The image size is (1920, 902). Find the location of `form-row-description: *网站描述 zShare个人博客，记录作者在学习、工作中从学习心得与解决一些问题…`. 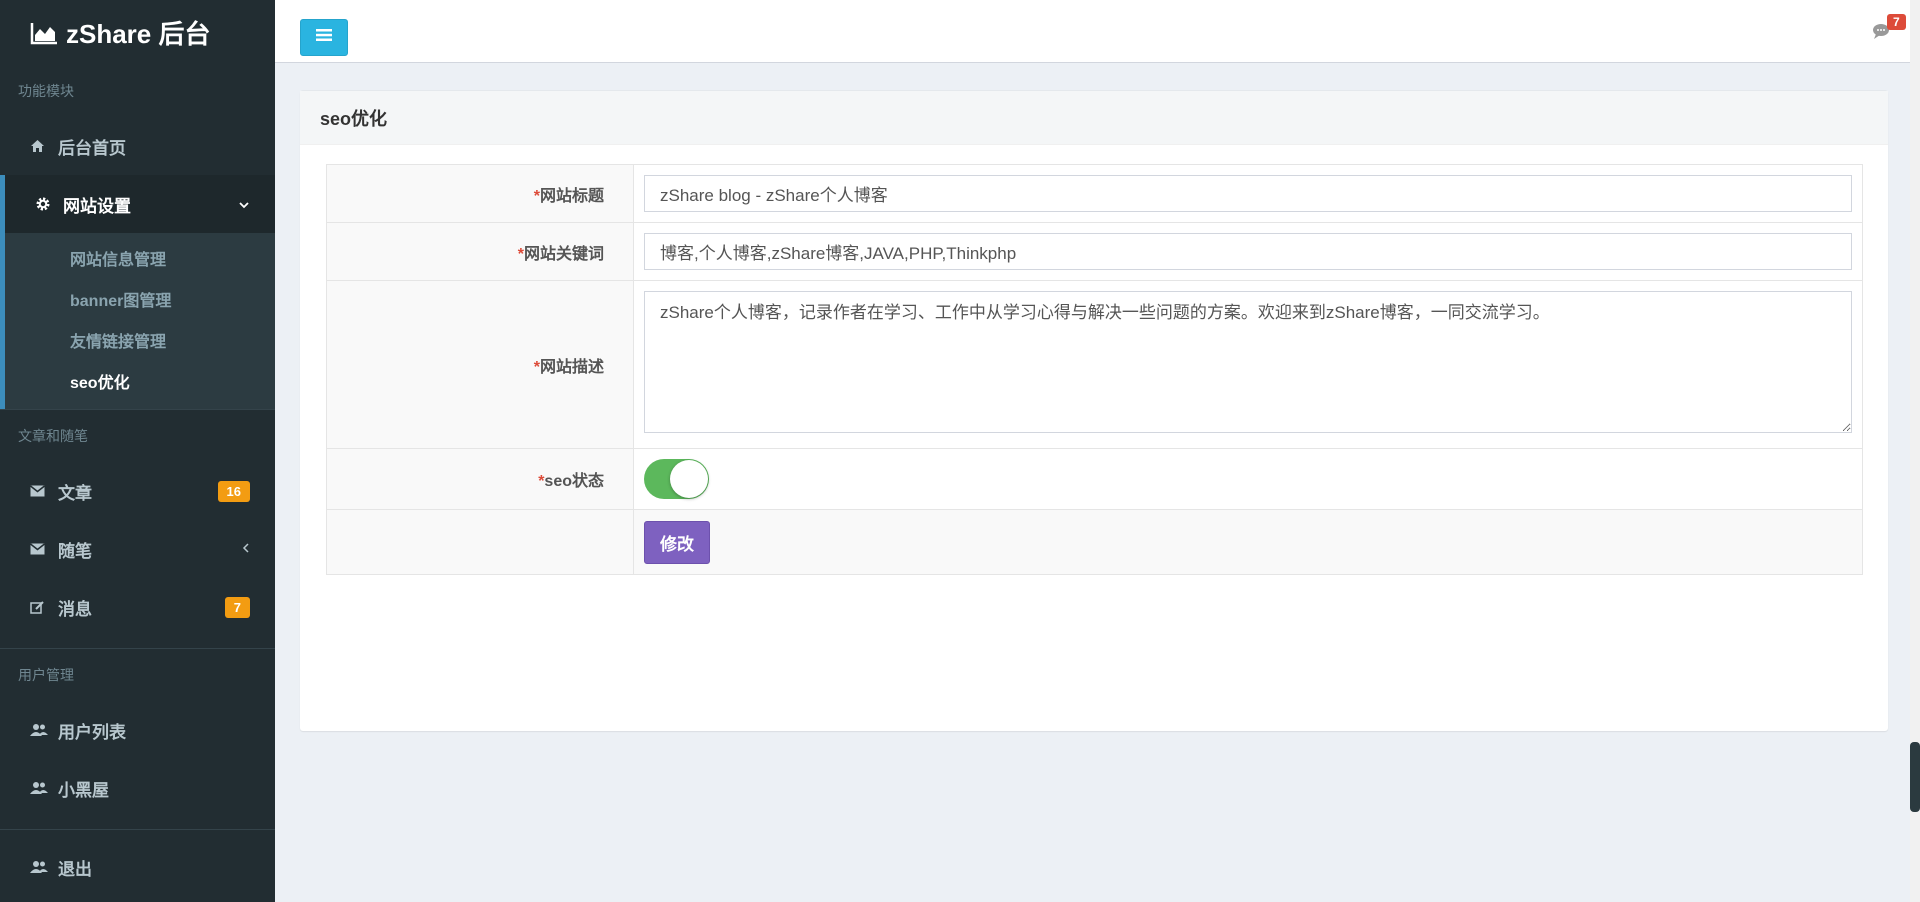

form-row-description: *网站描述 zShare个人博客，记录作者在学习、工作中从学习心得与解决一些问题… is located at coordinates (1094, 364).